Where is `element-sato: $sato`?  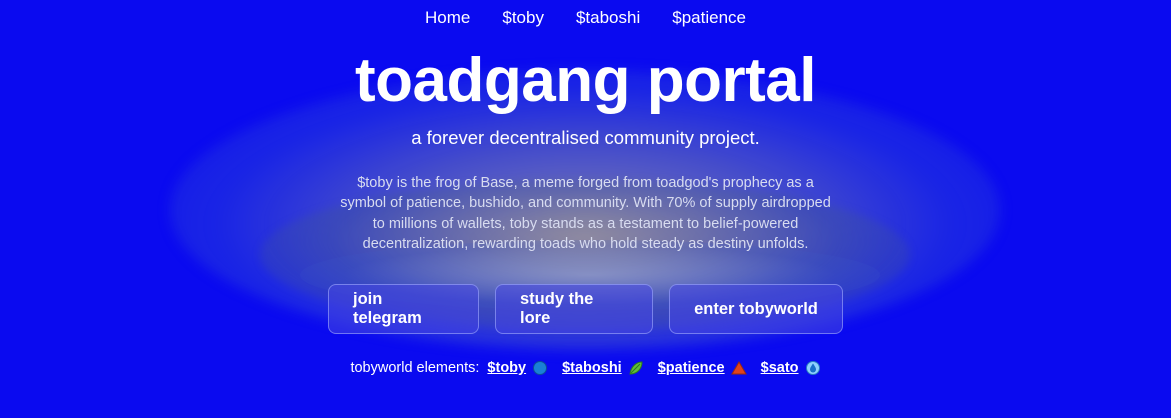
element-sato: $sato is located at coordinates (791, 368).